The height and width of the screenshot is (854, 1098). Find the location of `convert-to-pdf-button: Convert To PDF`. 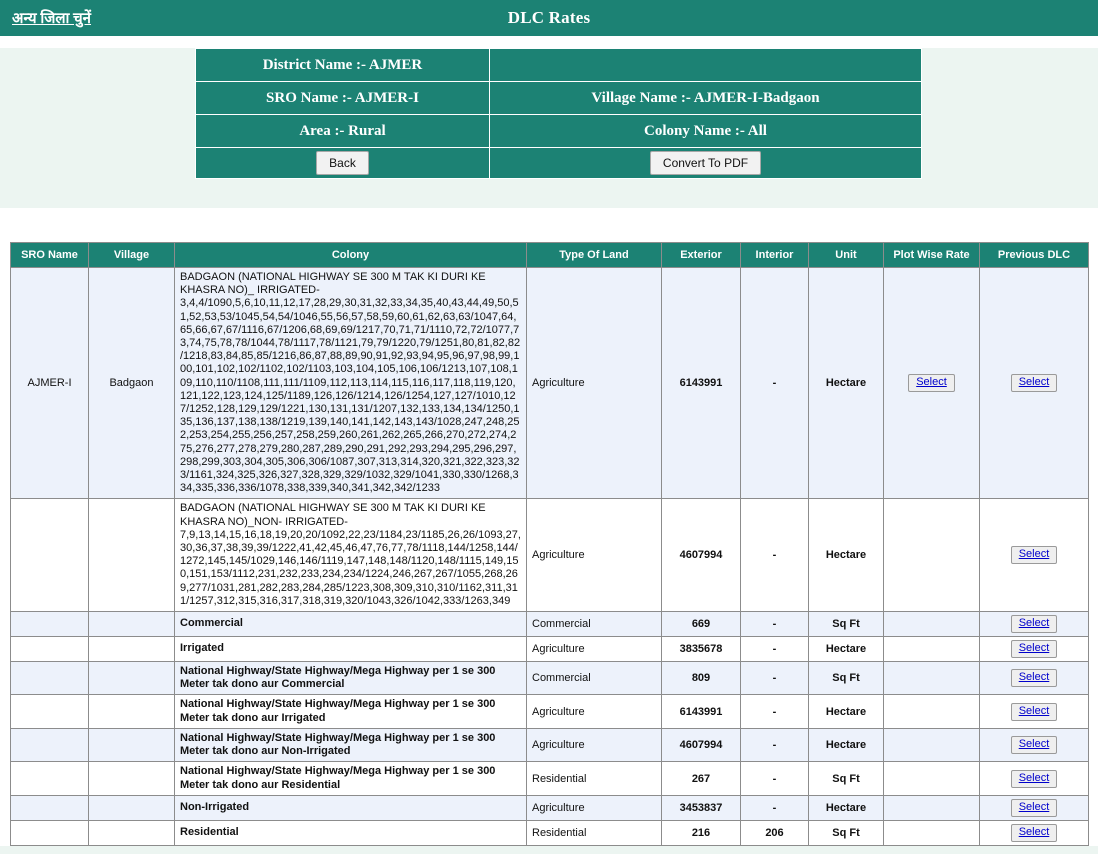

convert-to-pdf-button: Convert To PDF is located at coordinates (705, 163).